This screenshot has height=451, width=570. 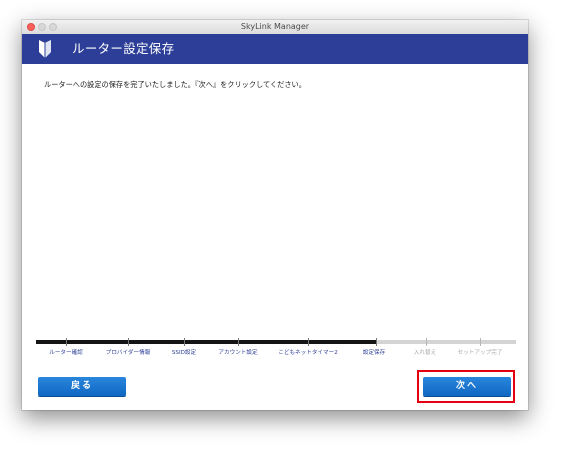 I want to click on beginner-shield-icon, so click(x=45, y=49).